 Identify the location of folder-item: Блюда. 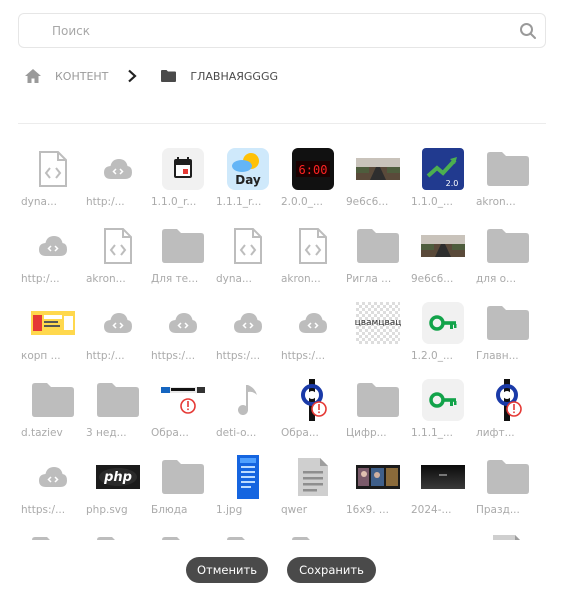
(183, 490).